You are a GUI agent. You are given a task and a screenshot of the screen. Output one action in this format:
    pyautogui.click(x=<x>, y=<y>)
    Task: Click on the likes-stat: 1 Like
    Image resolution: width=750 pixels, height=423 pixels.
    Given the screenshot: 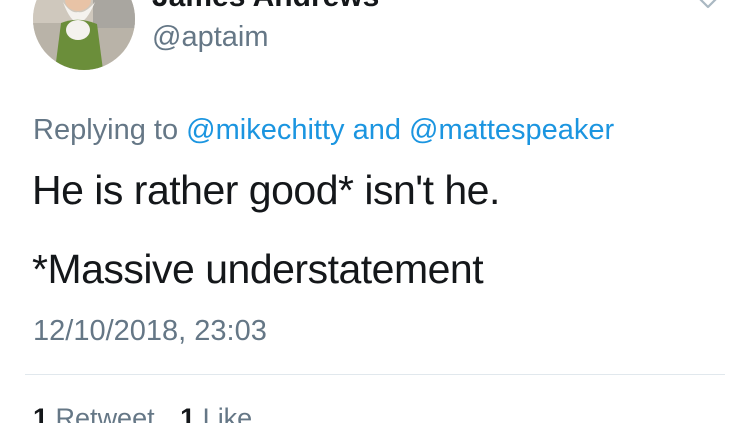 What is the action you would take?
    pyautogui.click(x=216, y=413)
    